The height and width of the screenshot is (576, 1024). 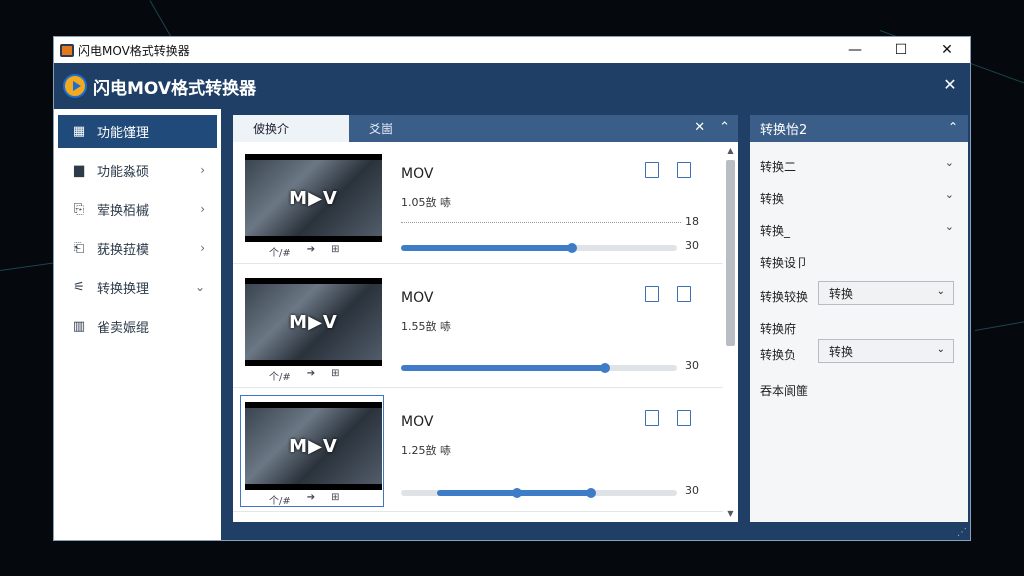 I want to click on range-start-knob, so click(x=516, y=493).